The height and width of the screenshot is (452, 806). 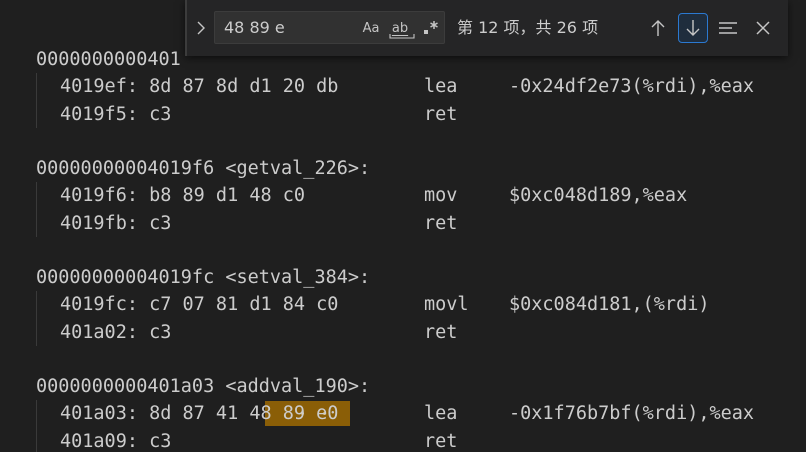 I want to click on instruction-line: 4019f5: c3 ret, so click(x=421, y=114).